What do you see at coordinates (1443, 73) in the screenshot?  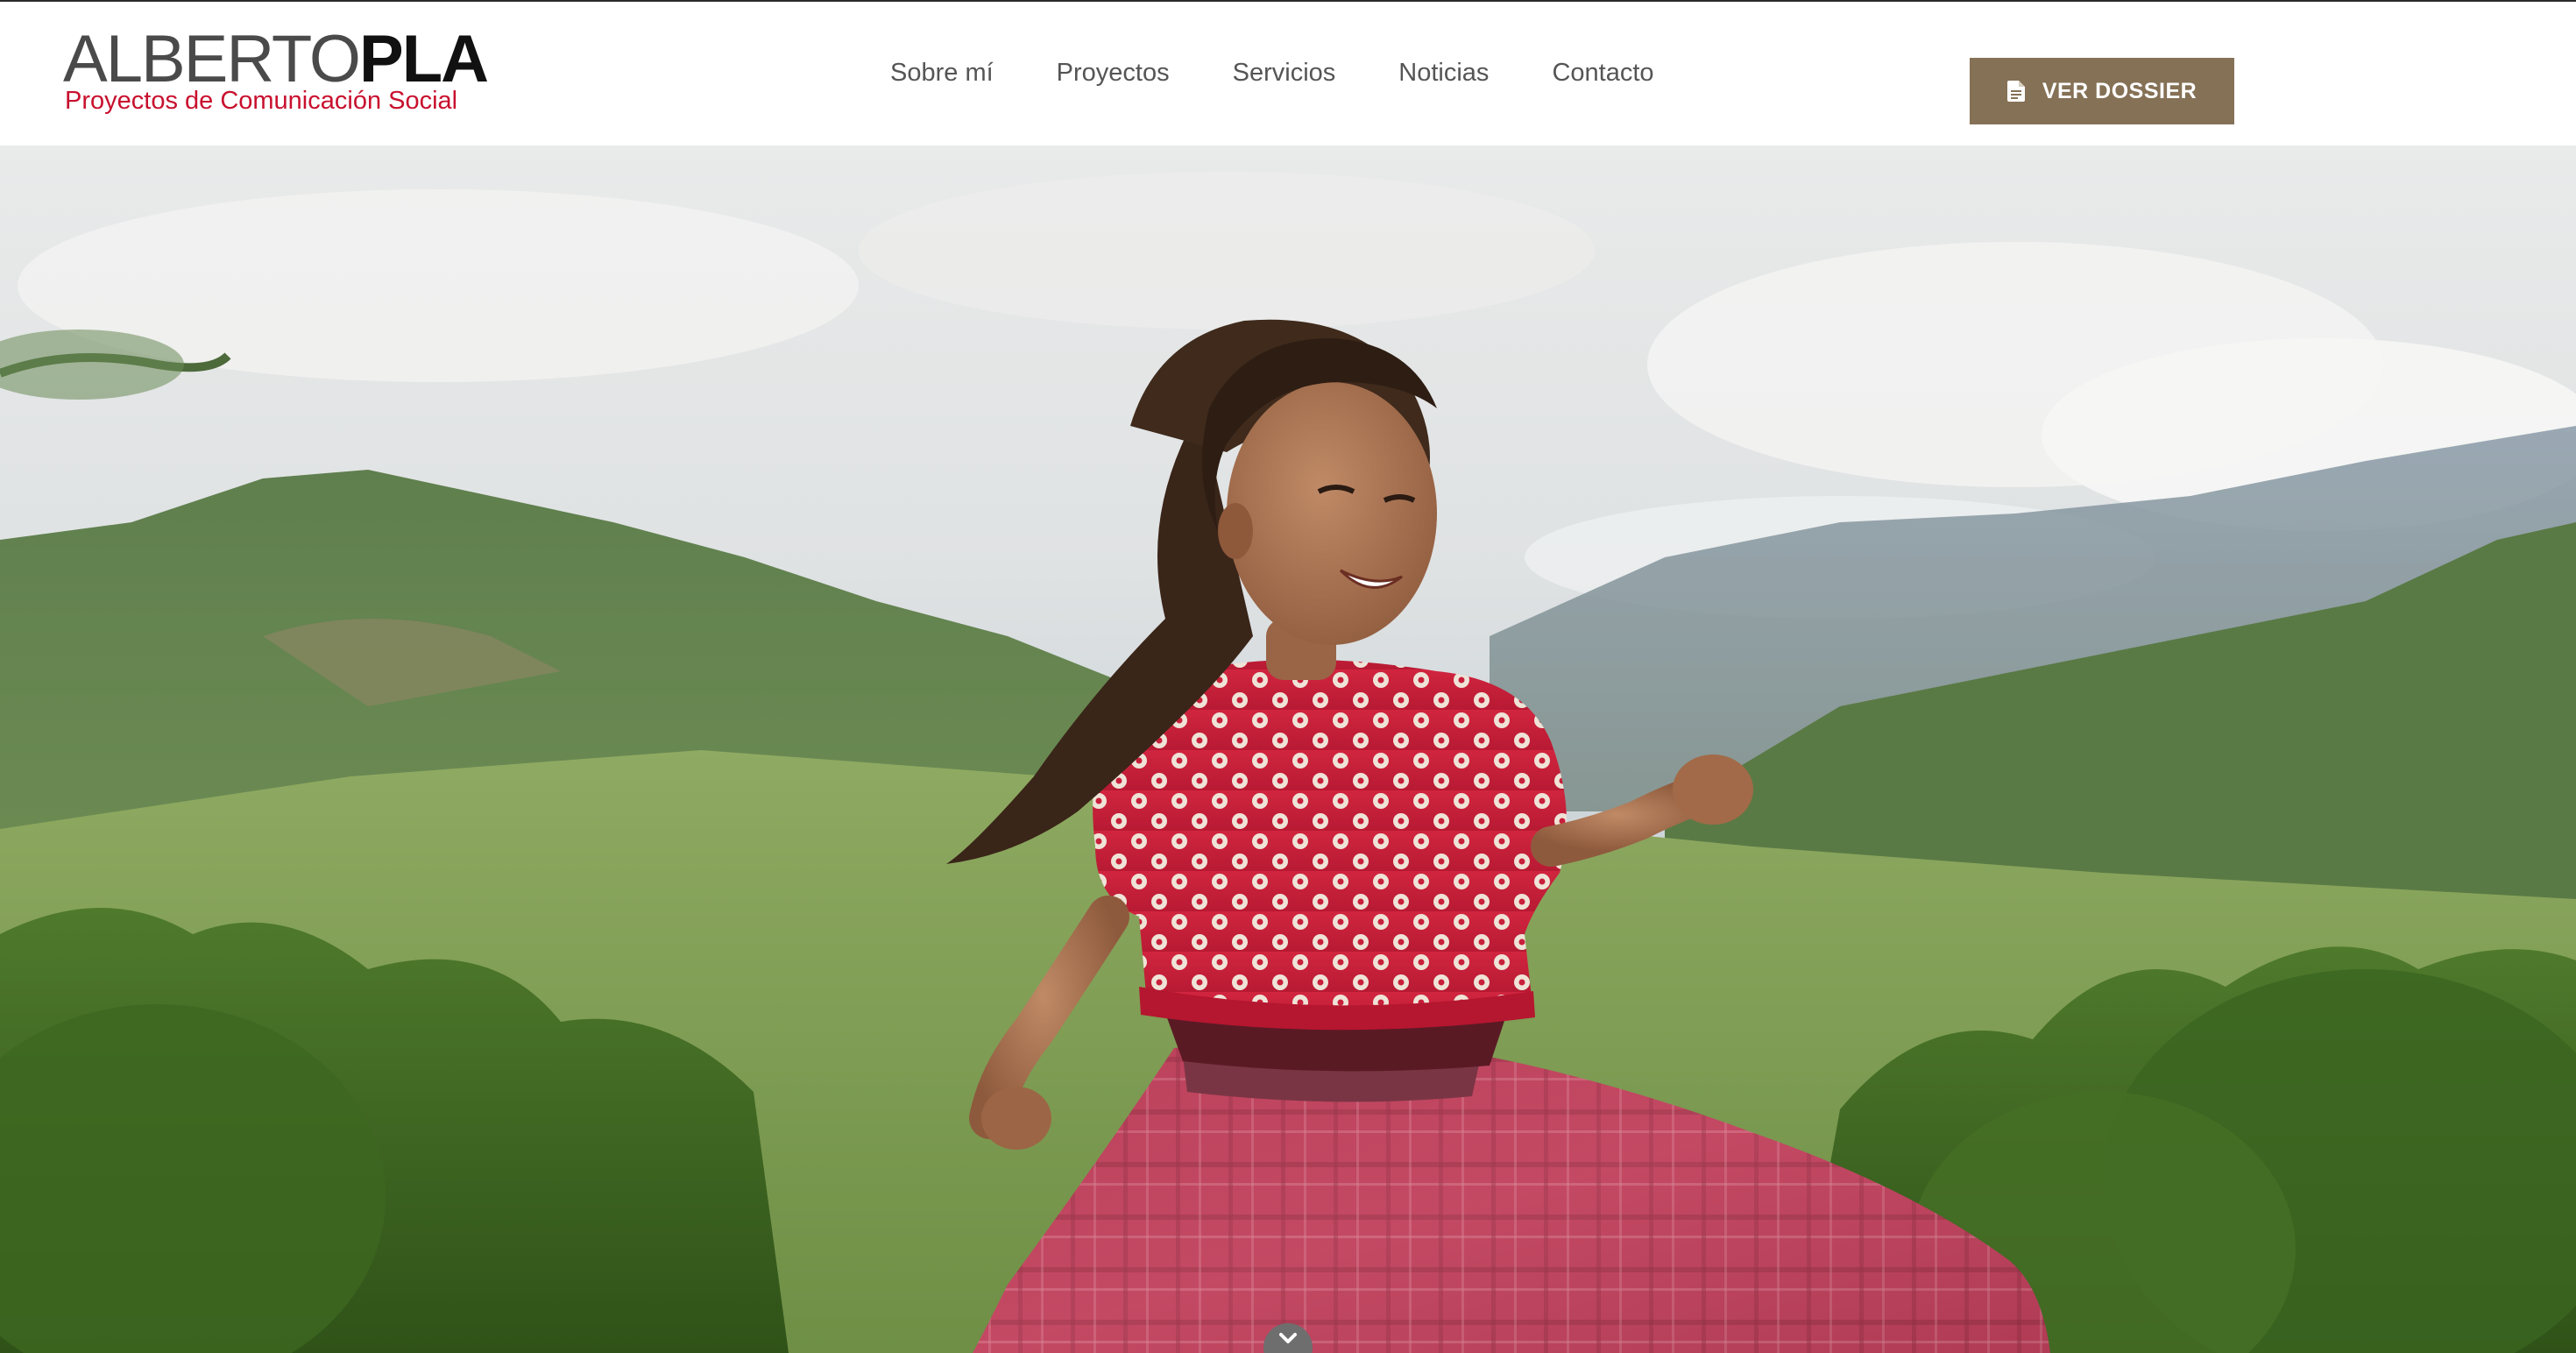 I see `nav-item-noticias: Noticias` at bounding box center [1443, 73].